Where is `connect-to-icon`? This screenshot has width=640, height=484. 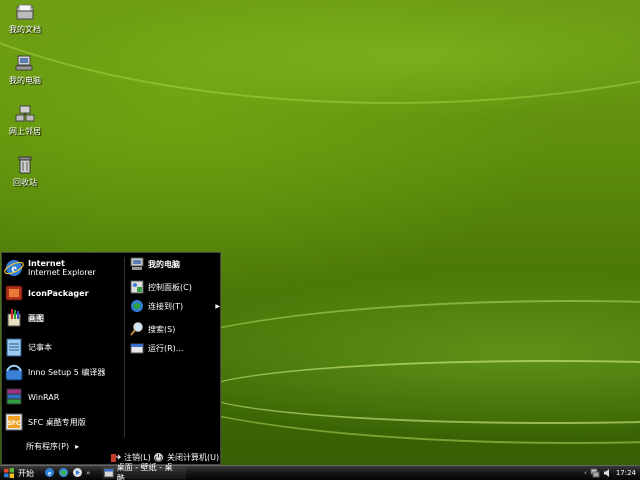
connect-to-icon is located at coordinates (137, 306).